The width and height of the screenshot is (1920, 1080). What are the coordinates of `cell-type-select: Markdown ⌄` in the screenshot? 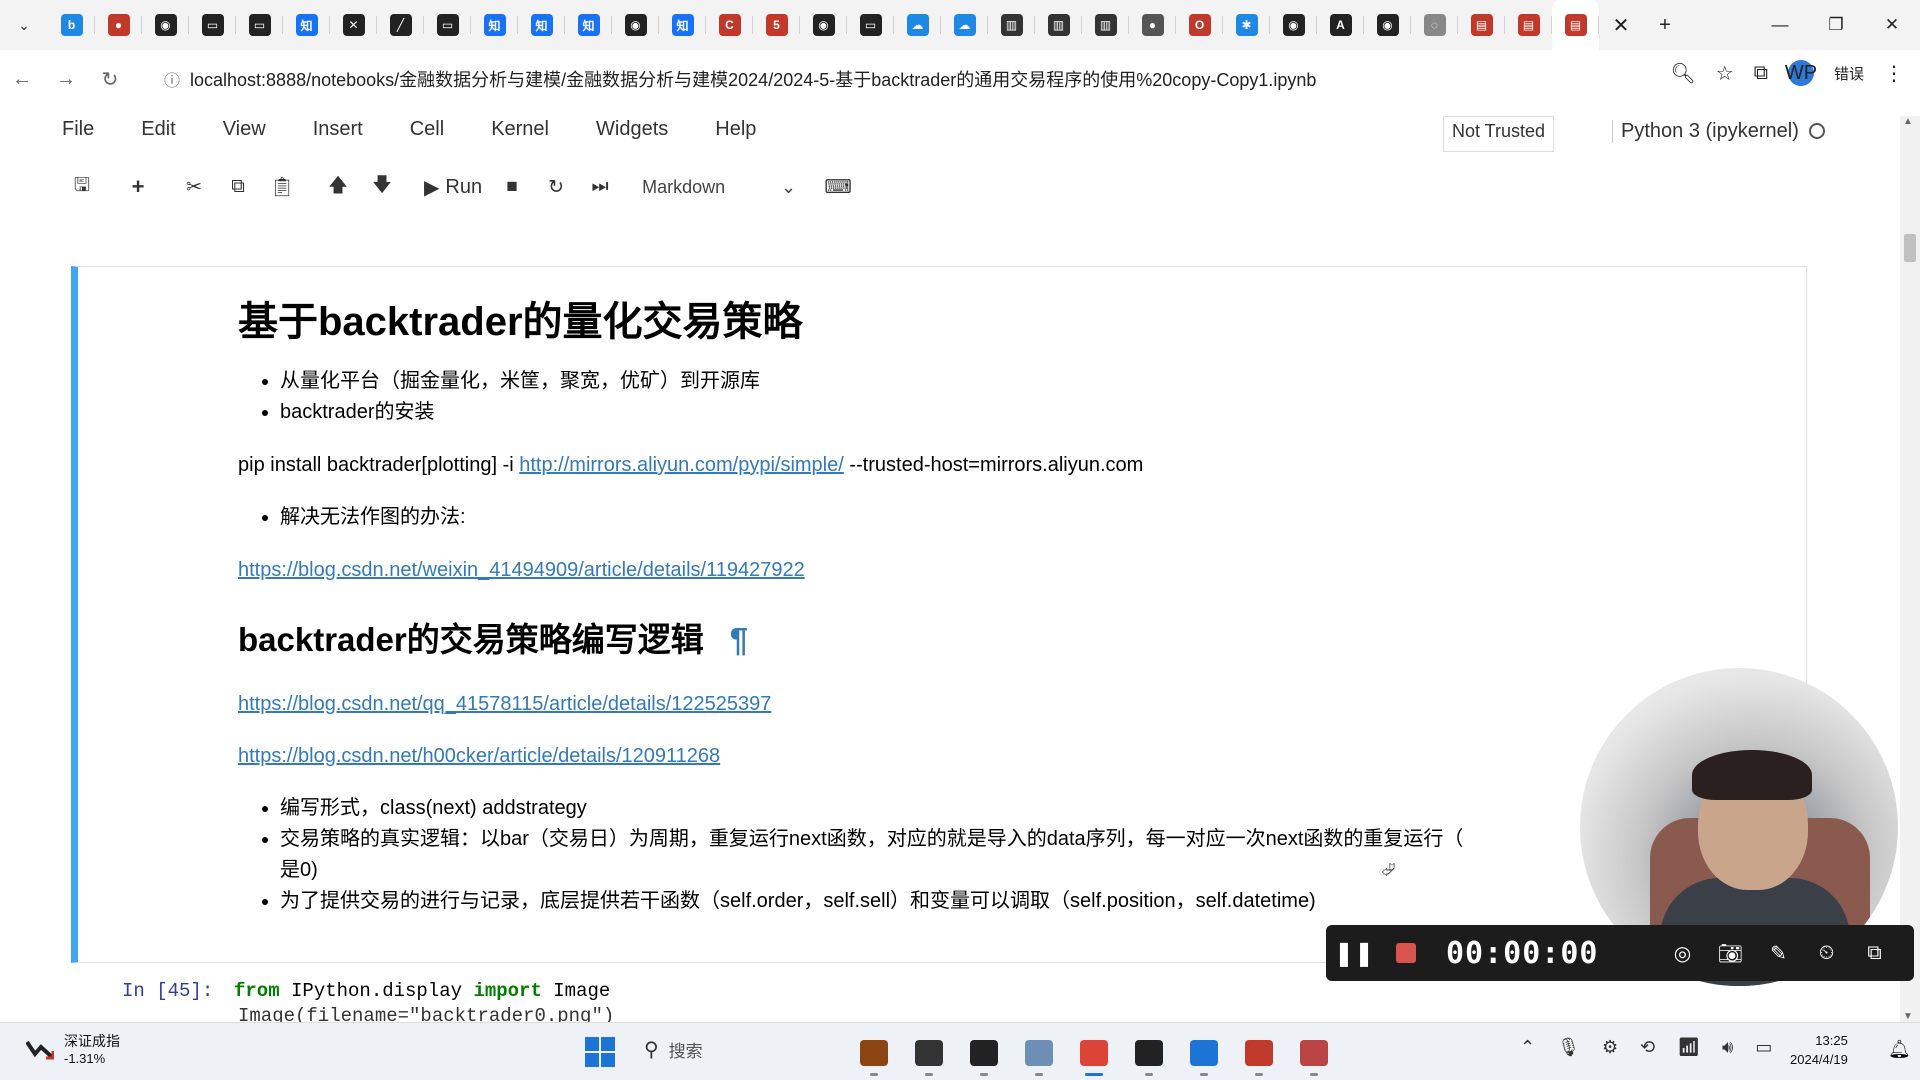 It's located at (719, 187).